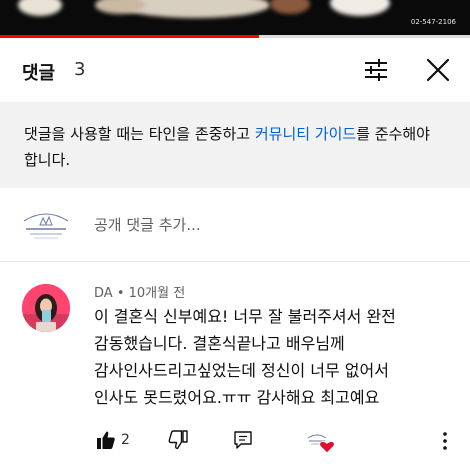 The height and width of the screenshot is (470, 470). Describe the element at coordinates (46, 308) in the screenshot. I see `commenter-avatar` at that location.